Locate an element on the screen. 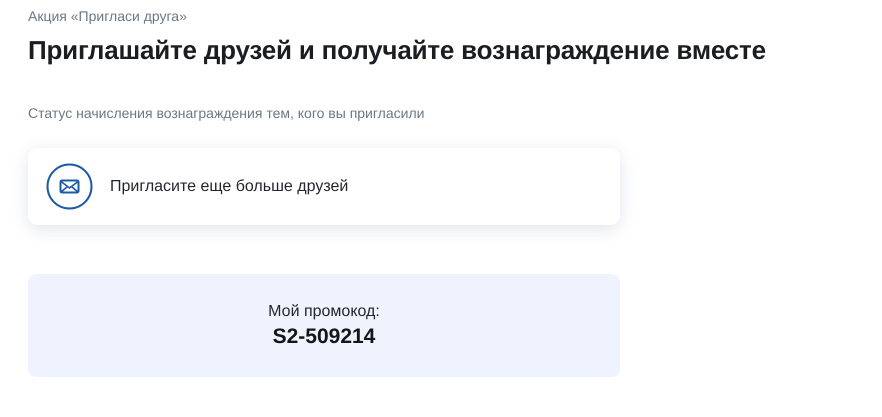  breadcrumb: Акция «Пригласи друга» is located at coordinates (107, 16).